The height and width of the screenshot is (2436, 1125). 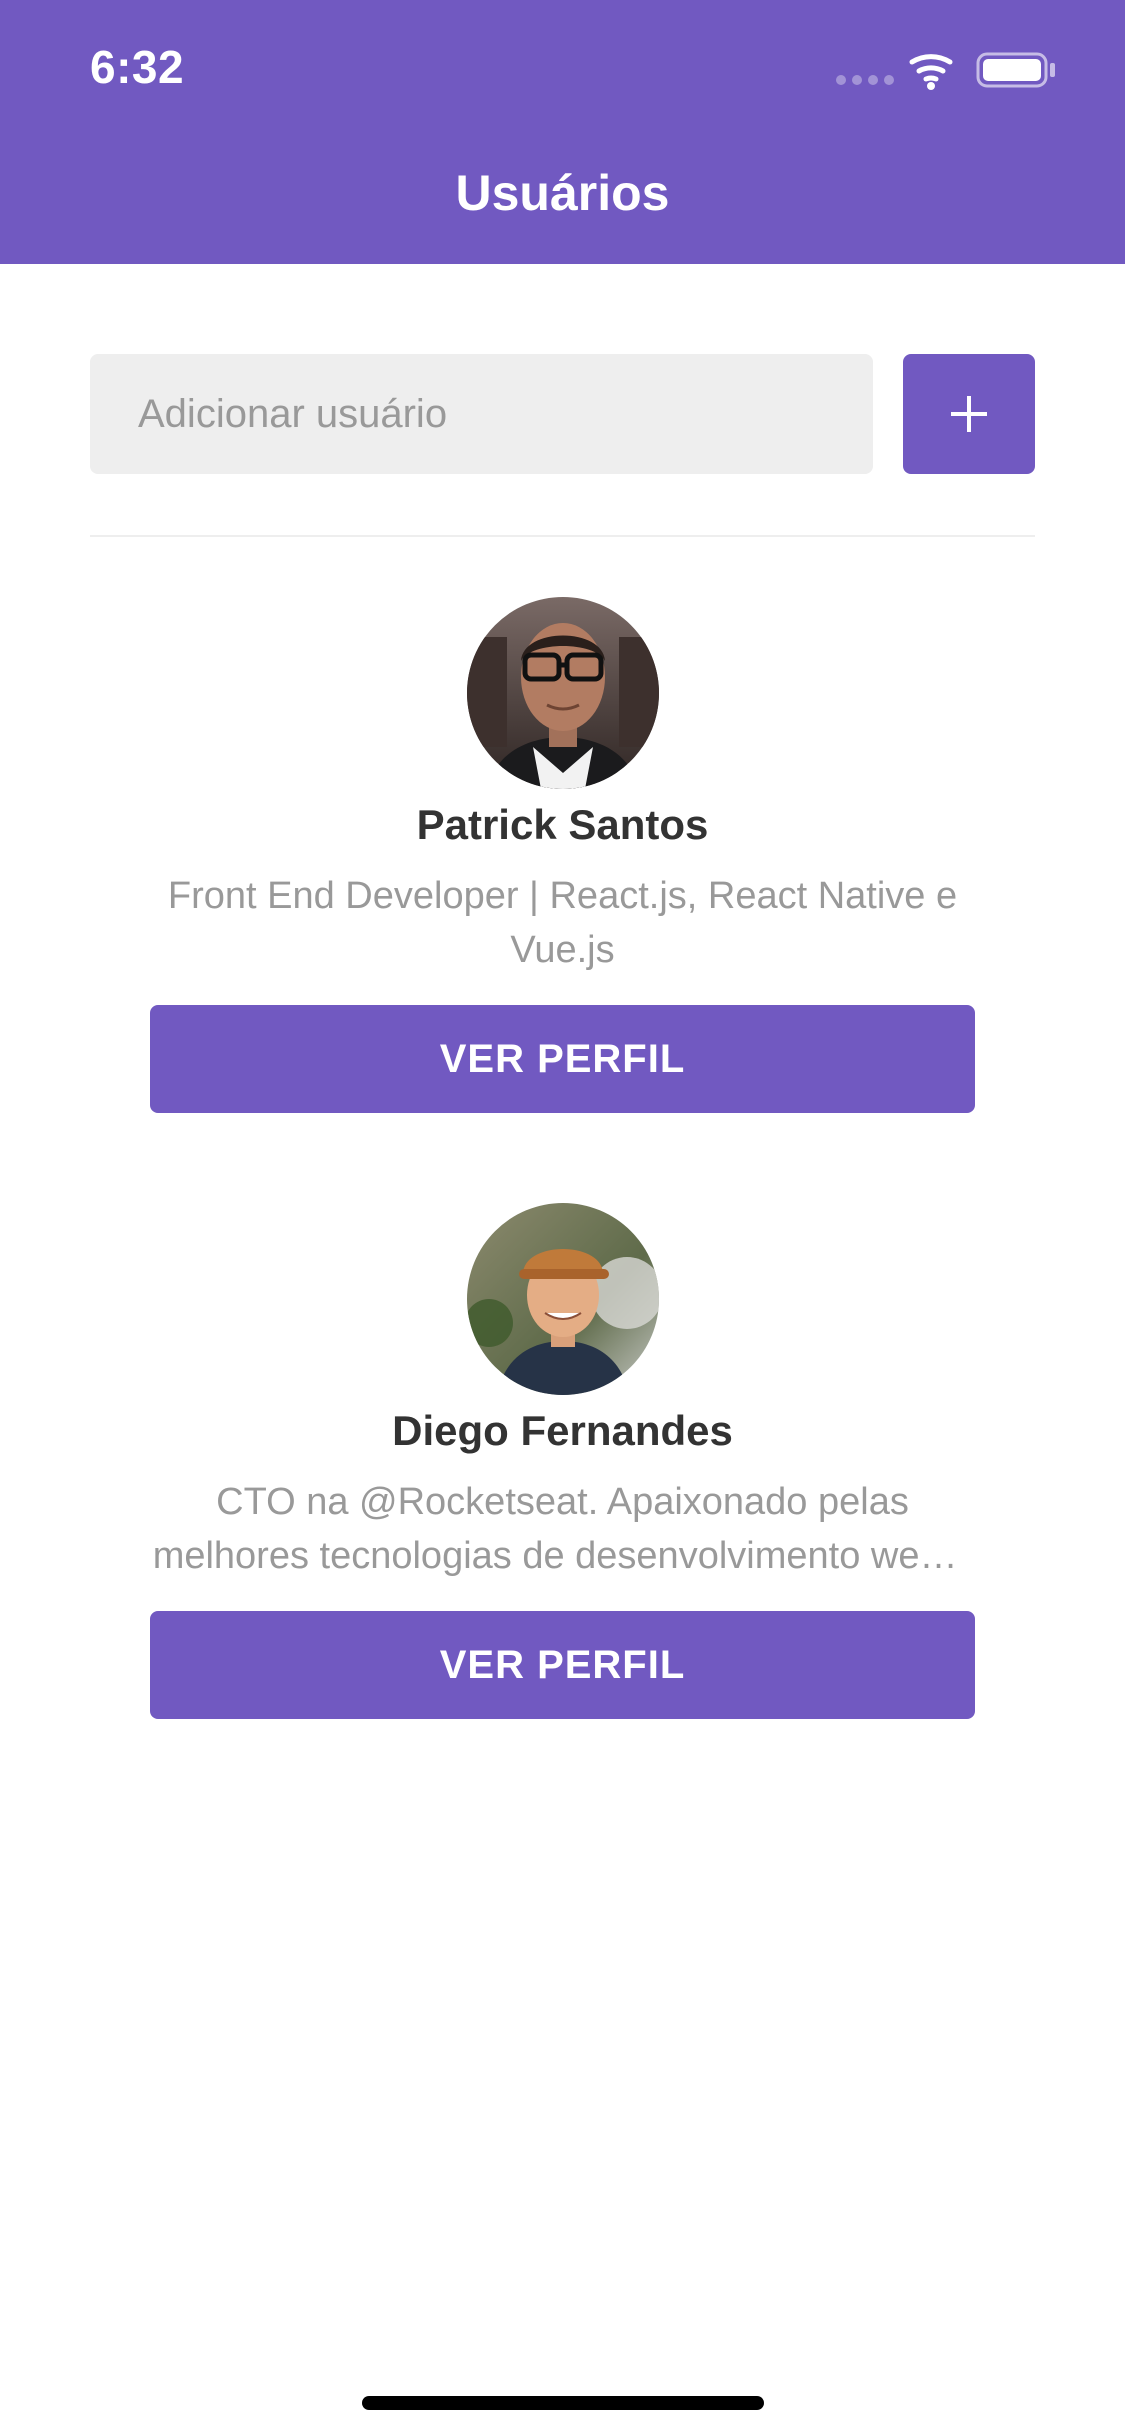 I want to click on add-user-button, so click(x=969, y=414).